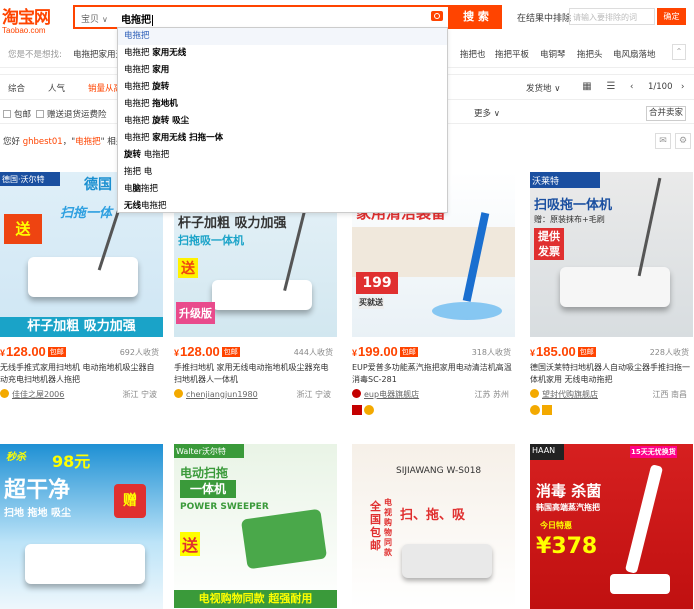 This screenshot has width=694, height=609. Describe the element at coordinates (610, 374) in the screenshot. I see `product-title: 德国沃莱特扫地机器人自动吸尘器手推扫拖一体机家用 无线电动拖把` at that location.